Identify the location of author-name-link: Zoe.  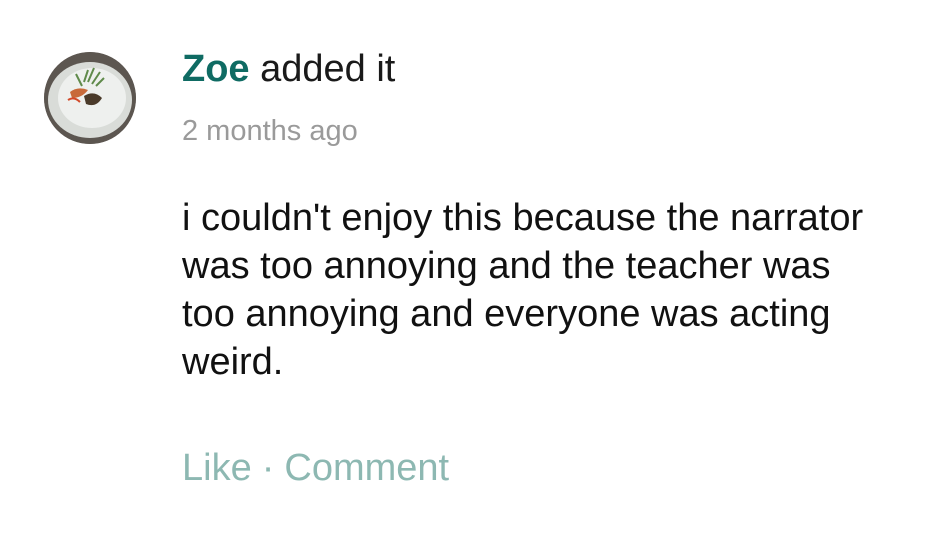
(216, 69).